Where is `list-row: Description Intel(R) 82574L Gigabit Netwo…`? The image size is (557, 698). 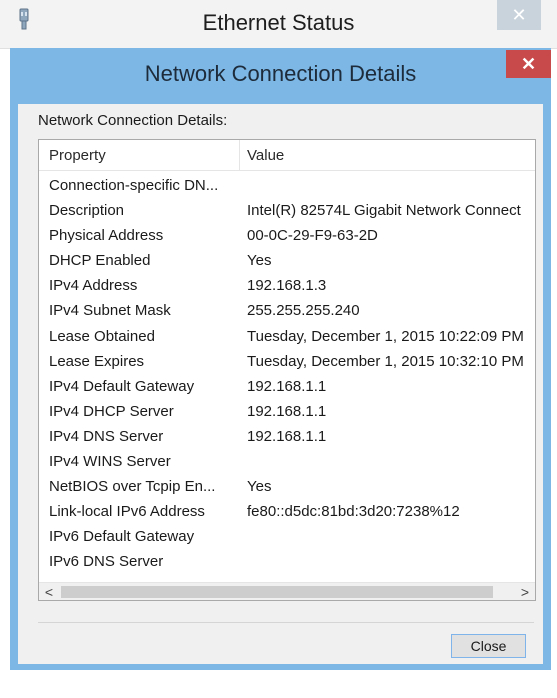
list-row: Description Intel(R) 82574L Gigabit Netwo… is located at coordinates (287, 211).